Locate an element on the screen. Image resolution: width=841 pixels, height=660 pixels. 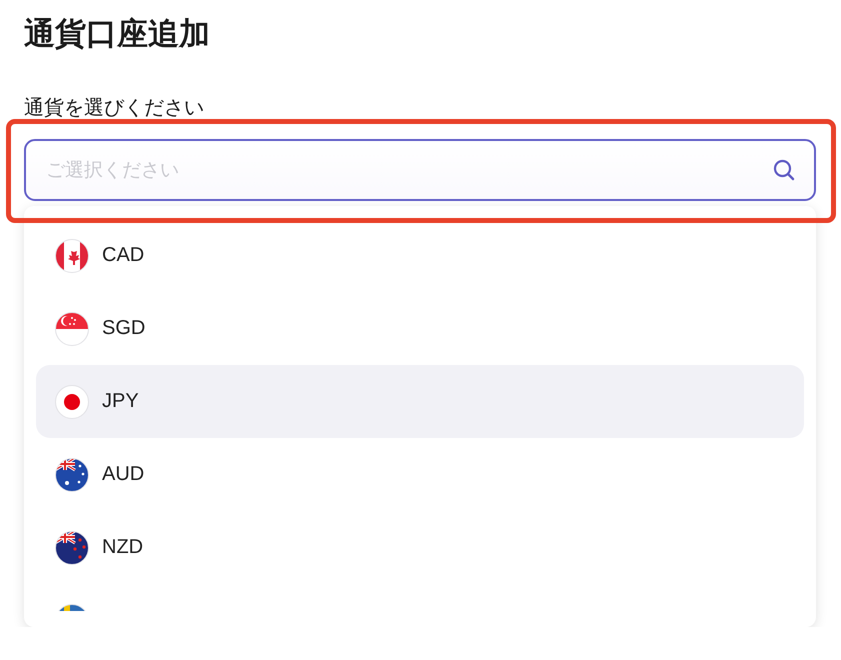
search-icon is located at coordinates (784, 170).